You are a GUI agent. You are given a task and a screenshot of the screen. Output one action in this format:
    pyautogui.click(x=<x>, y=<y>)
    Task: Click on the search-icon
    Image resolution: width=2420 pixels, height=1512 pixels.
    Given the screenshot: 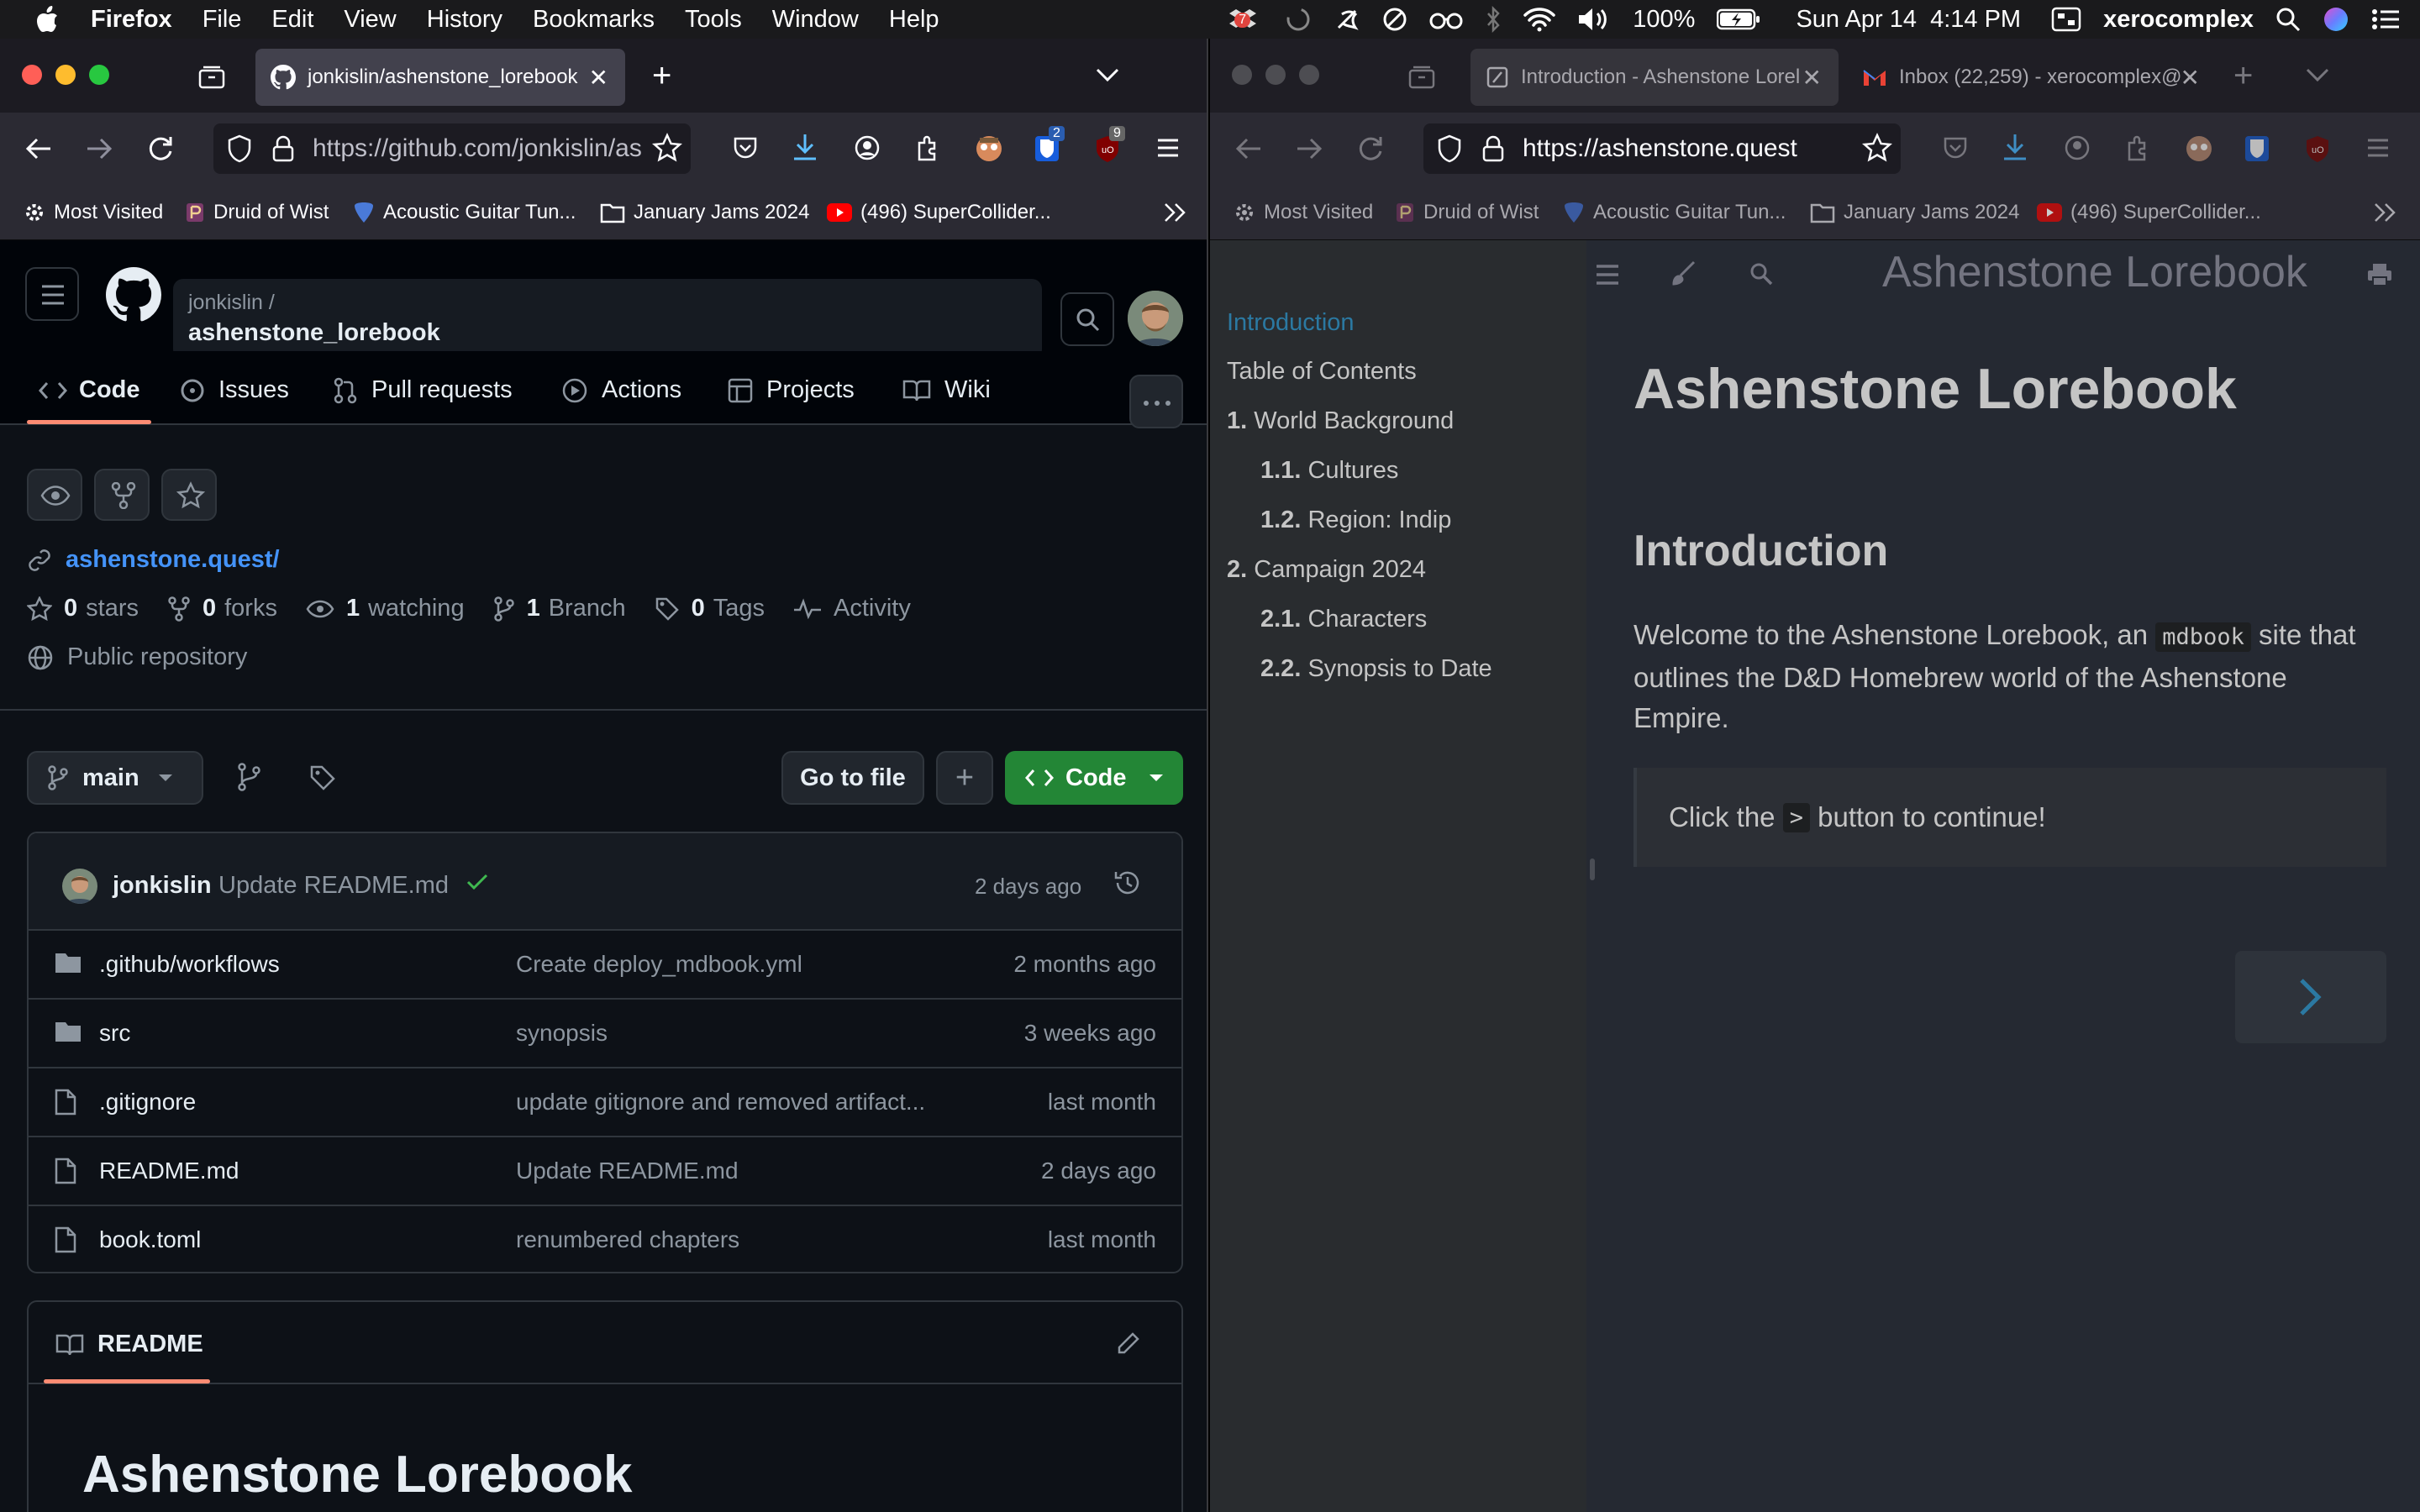 What is the action you would take?
    pyautogui.click(x=1761, y=274)
    